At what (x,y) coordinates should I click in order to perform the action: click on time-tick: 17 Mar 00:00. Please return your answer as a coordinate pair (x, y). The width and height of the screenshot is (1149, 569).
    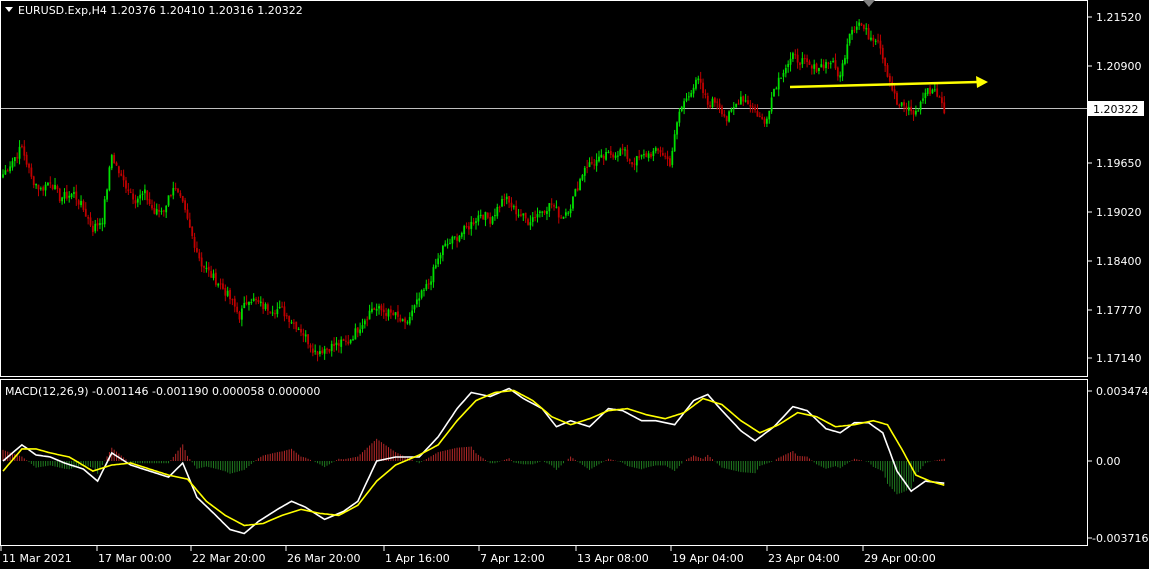
    Looking at the image, I should click on (134, 558).